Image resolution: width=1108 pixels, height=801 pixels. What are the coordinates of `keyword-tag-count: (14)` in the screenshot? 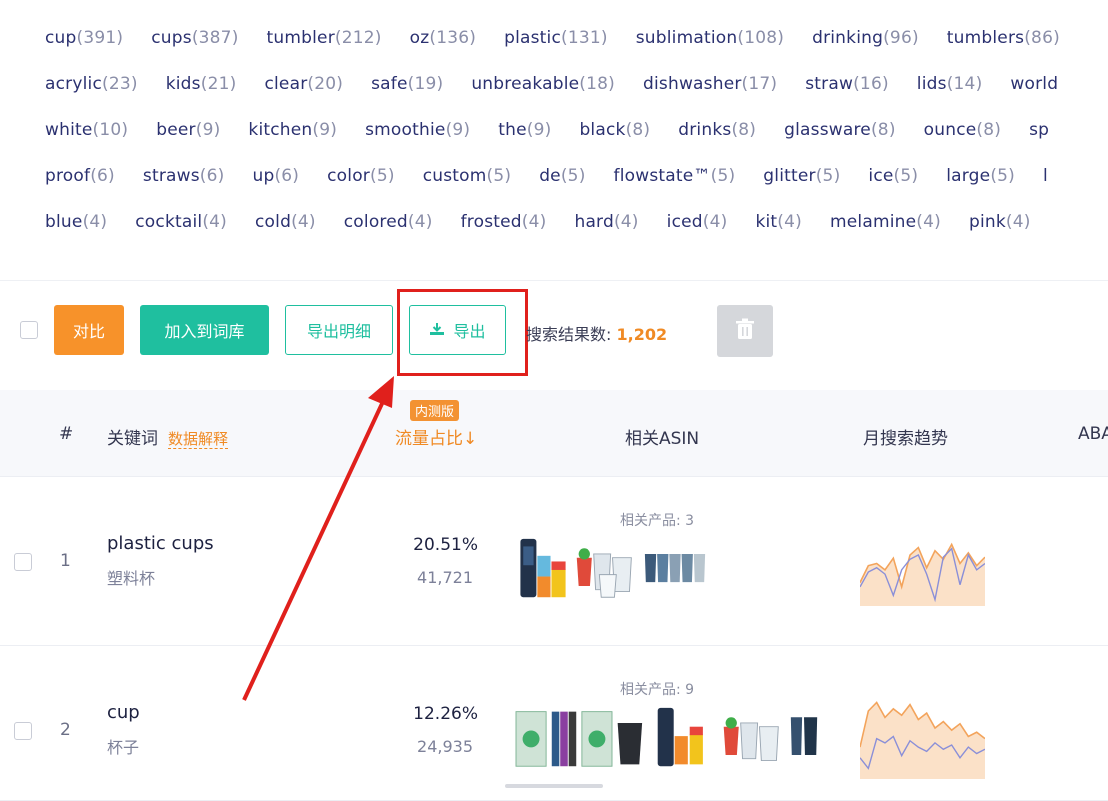 It's located at (964, 84).